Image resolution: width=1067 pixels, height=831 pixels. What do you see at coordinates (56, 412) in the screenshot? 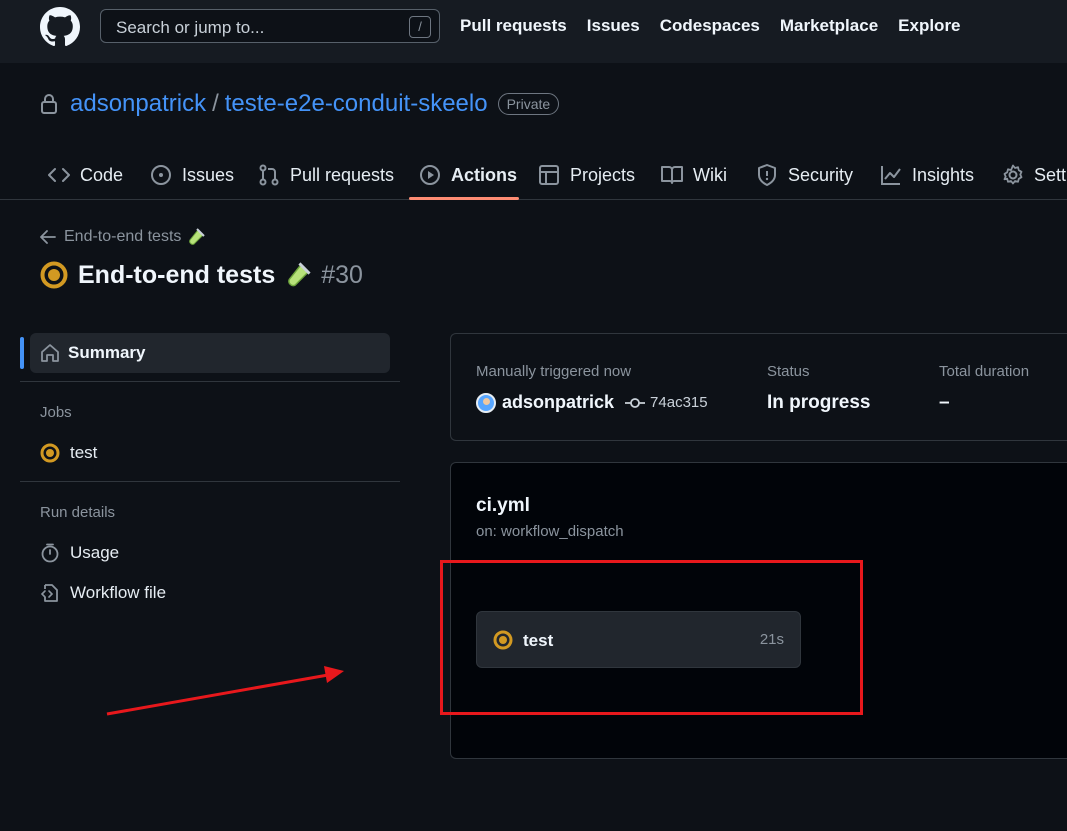
I see `sidebar-jobs-heading: Jobs` at bounding box center [56, 412].